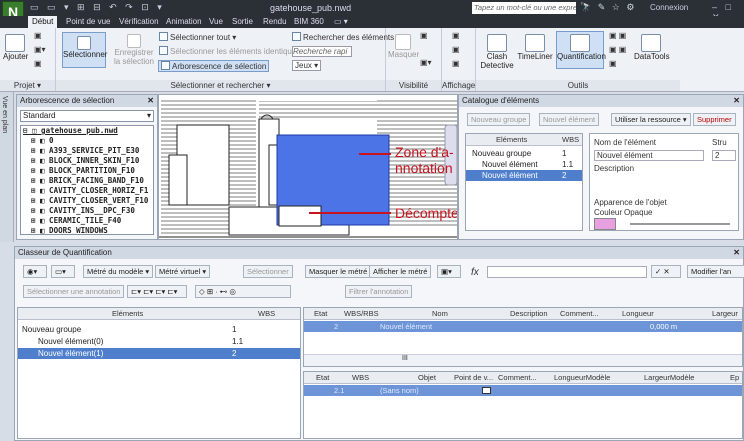 The image size is (744, 441). What do you see at coordinates (343, 37) in the screenshot?
I see `find-items-button: Rechercher des éléments` at bounding box center [343, 37].